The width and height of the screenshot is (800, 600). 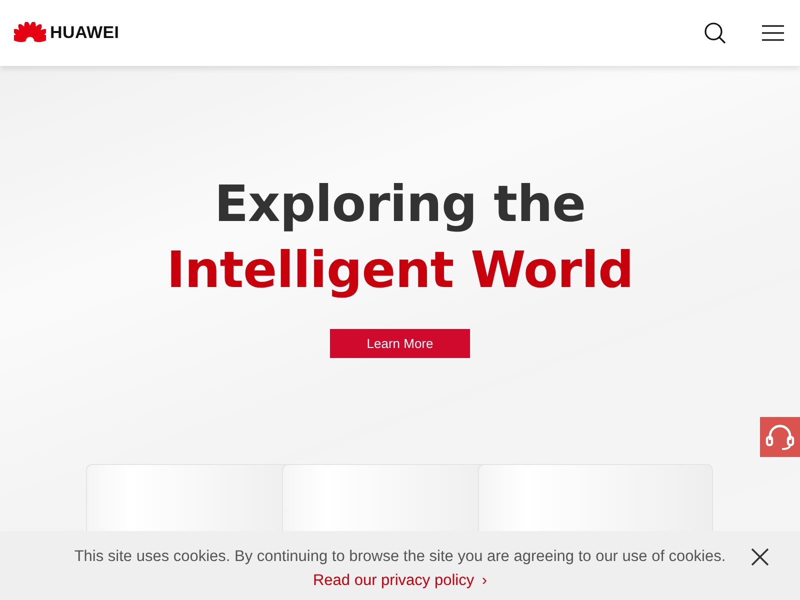 I want to click on support-button, so click(x=780, y=437).